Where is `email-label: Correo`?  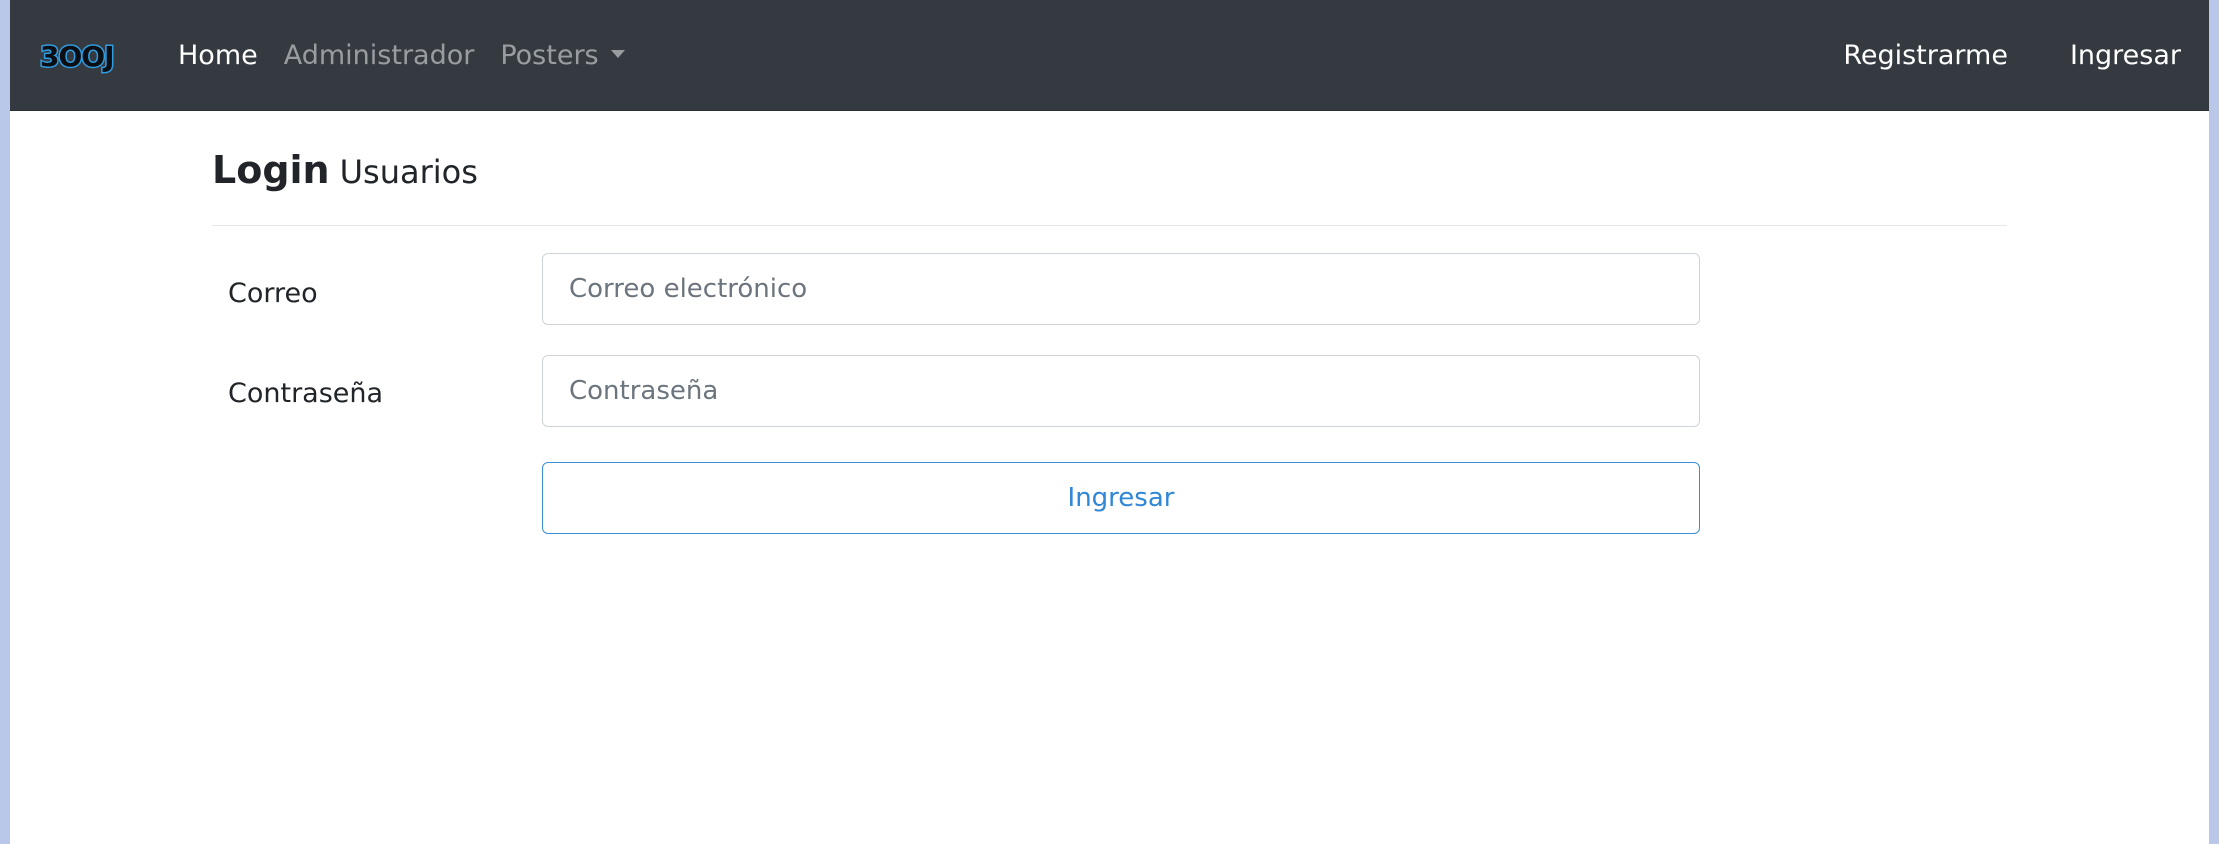
email-label: Correo is located at coordinates (273, 293).